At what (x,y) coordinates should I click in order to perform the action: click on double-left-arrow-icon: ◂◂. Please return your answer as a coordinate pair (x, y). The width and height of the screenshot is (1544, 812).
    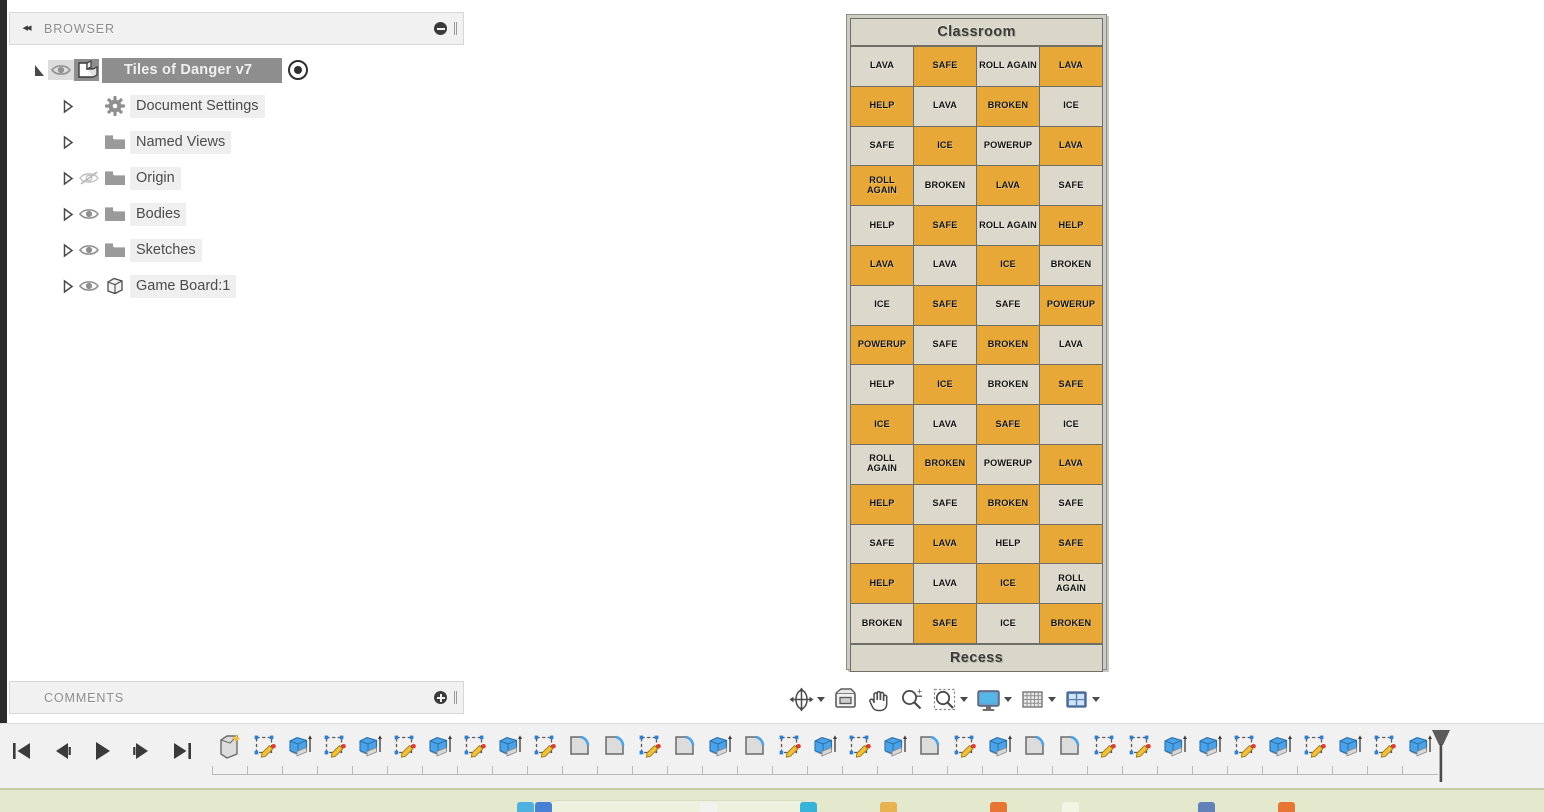
    Looking at the image, I should click on (26, 29).